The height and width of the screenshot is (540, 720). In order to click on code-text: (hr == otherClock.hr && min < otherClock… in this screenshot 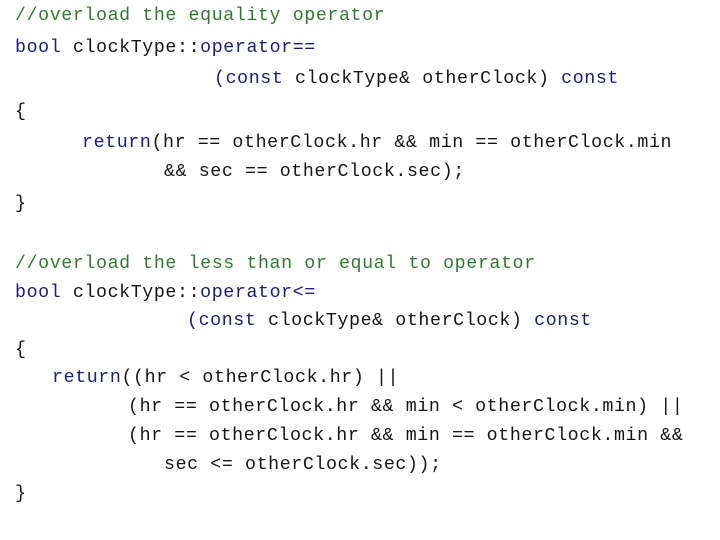, I will do `click(406, 407)`.